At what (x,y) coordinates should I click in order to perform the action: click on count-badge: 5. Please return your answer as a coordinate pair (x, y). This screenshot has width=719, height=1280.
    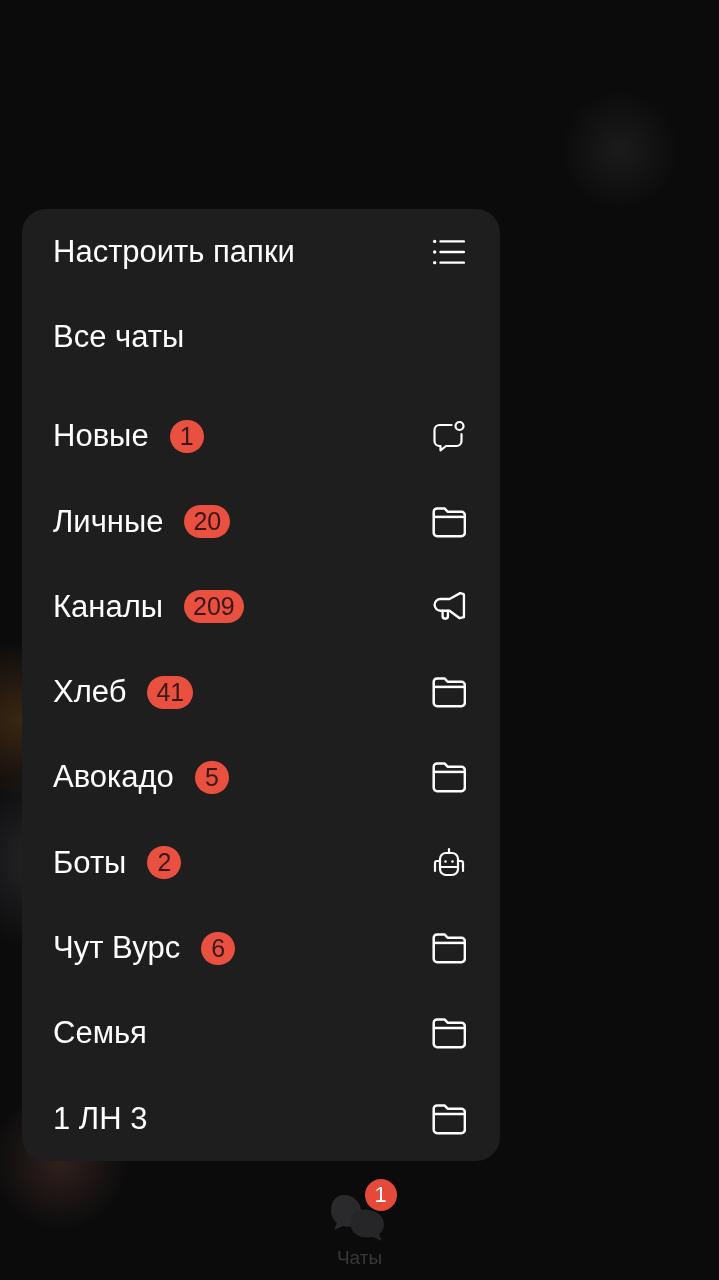
    Looking at the image, I should click on (211, 777).